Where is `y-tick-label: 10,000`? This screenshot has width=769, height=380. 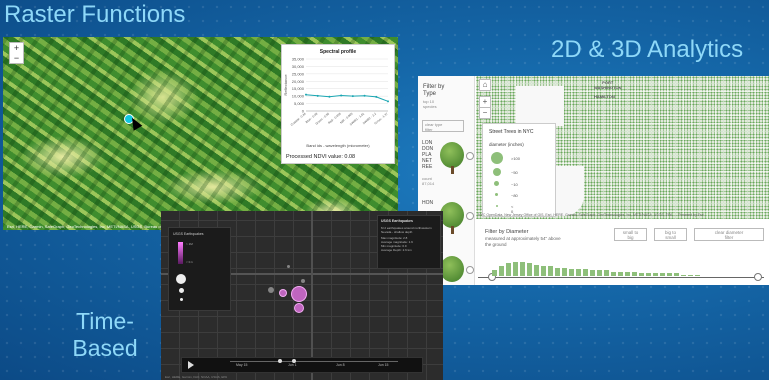
y-tick-label: 10,000 is located at coordinates (298, 96).